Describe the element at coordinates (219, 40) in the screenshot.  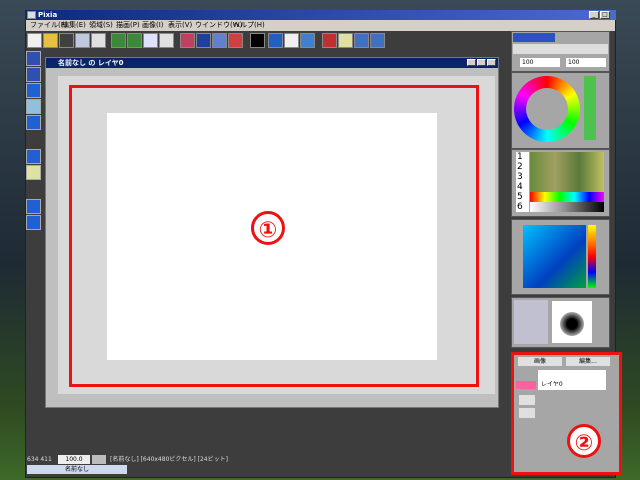
I see `fill-icon` at that location.